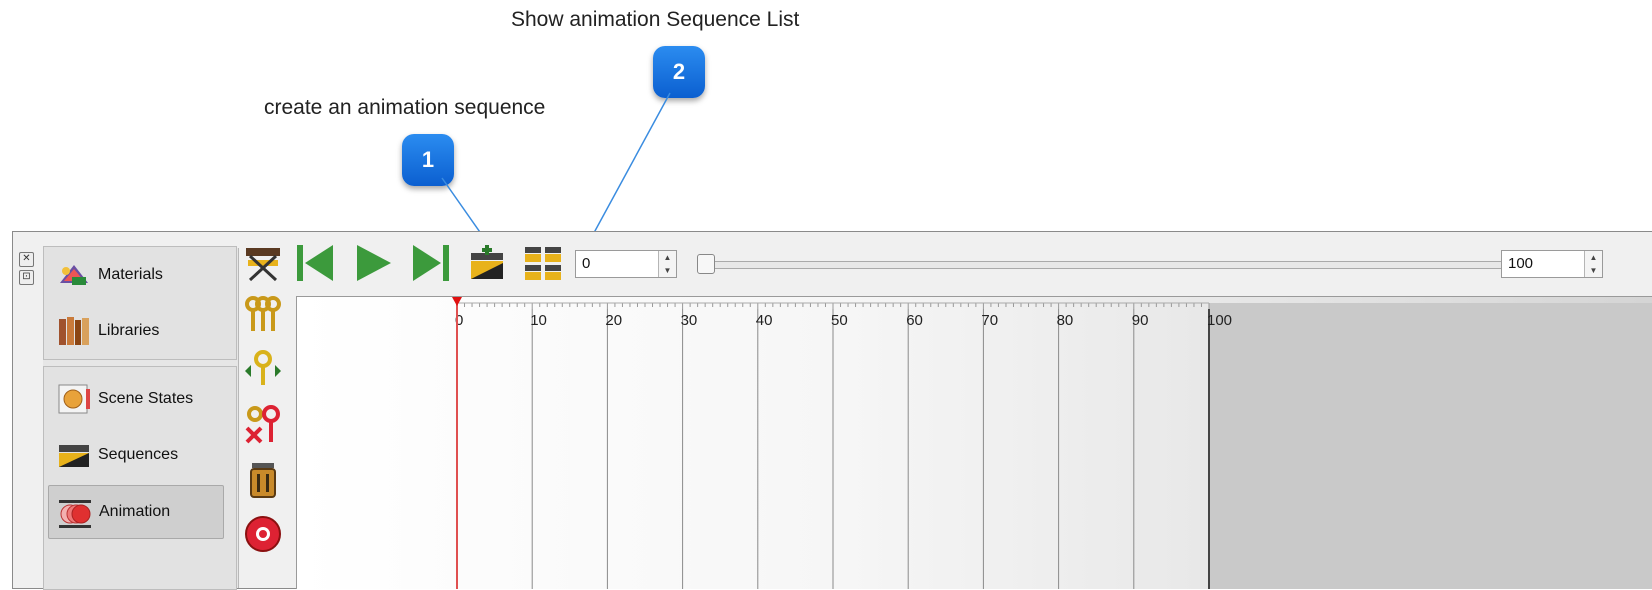  What do you see at coordinates (130, 274) in the screenshot?
I see `sidebar-item-label: Materials` at bounding box center [130, 274].